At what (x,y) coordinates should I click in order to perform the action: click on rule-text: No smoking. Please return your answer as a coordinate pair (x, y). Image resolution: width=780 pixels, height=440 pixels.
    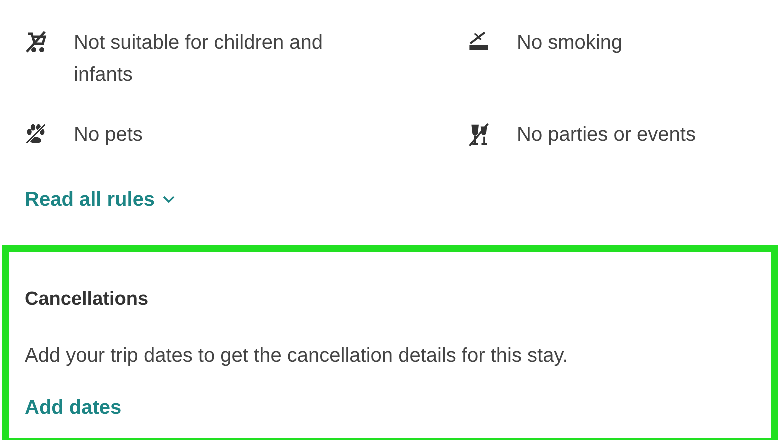
    Looking at the image, I should click on (570, 43).